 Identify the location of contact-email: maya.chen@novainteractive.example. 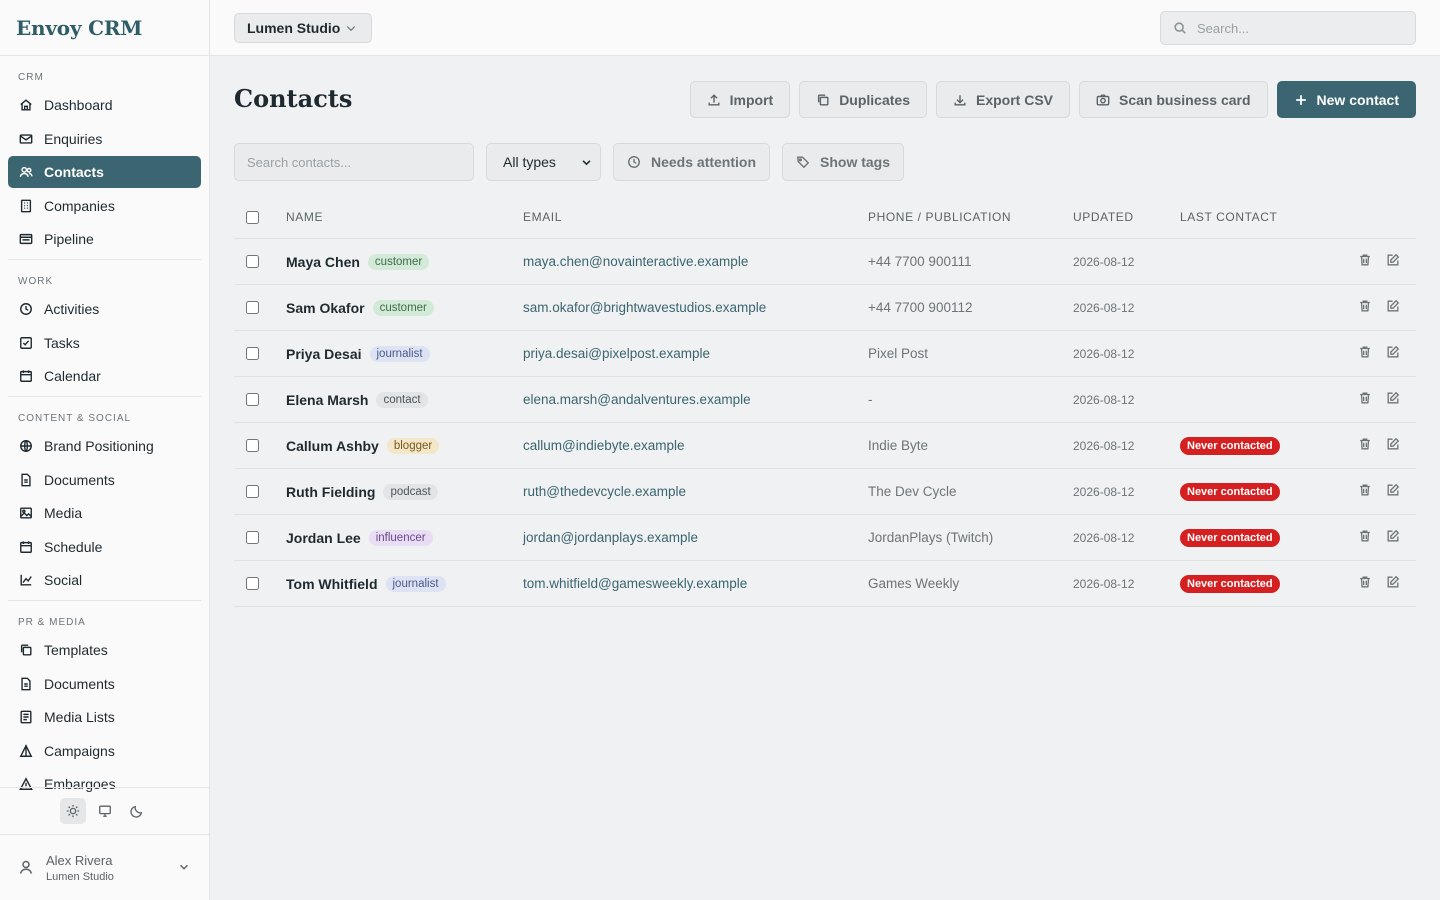
(635, 261).